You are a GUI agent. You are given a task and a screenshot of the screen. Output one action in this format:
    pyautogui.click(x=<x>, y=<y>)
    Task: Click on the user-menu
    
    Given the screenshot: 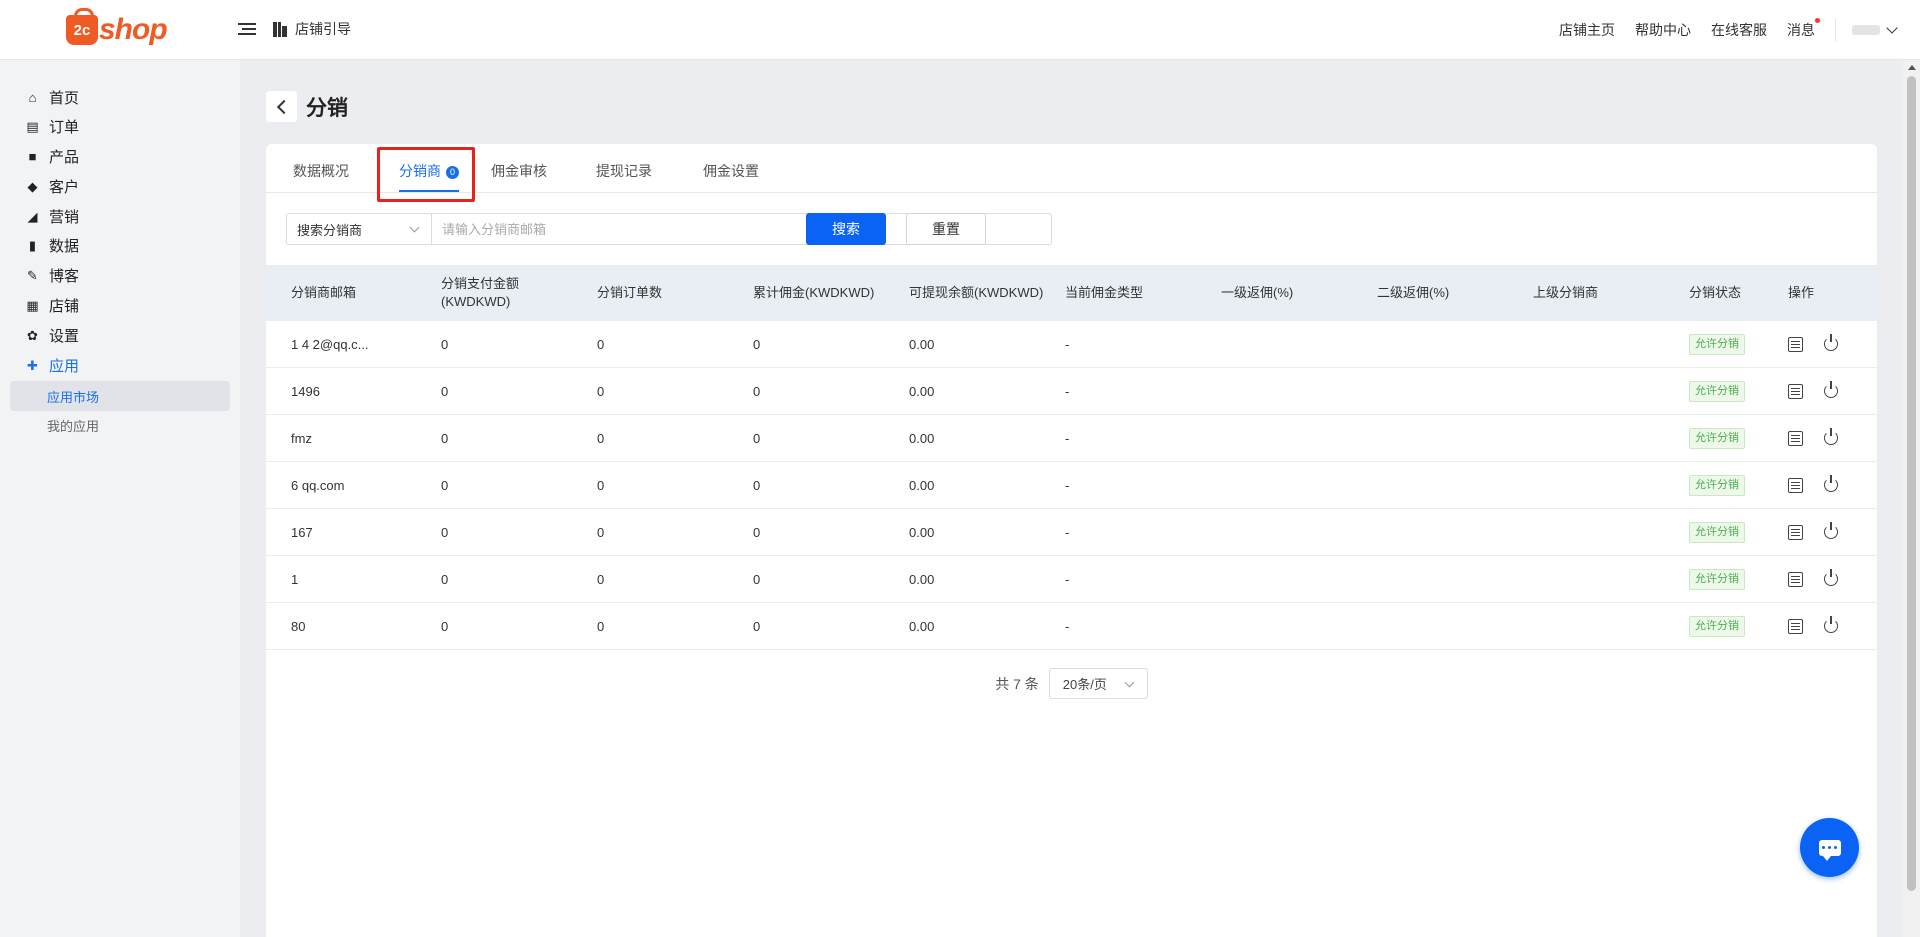 What is the action you would take?
    pyautogui.click(x=1875, y=28)
    